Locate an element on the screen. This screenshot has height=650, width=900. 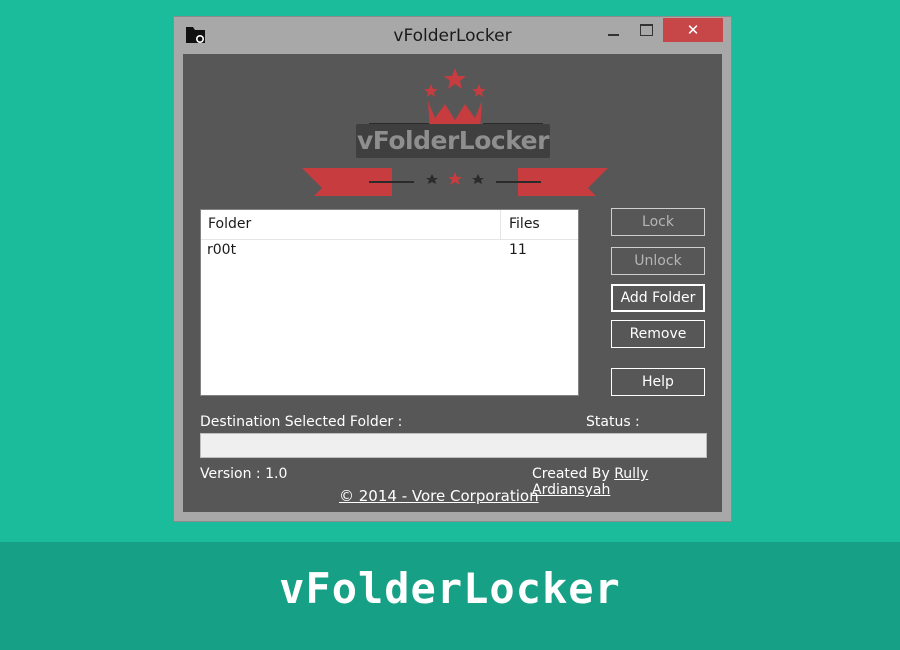
destination-label: Destination Selected Folder : is located at coordinates (301, 422).